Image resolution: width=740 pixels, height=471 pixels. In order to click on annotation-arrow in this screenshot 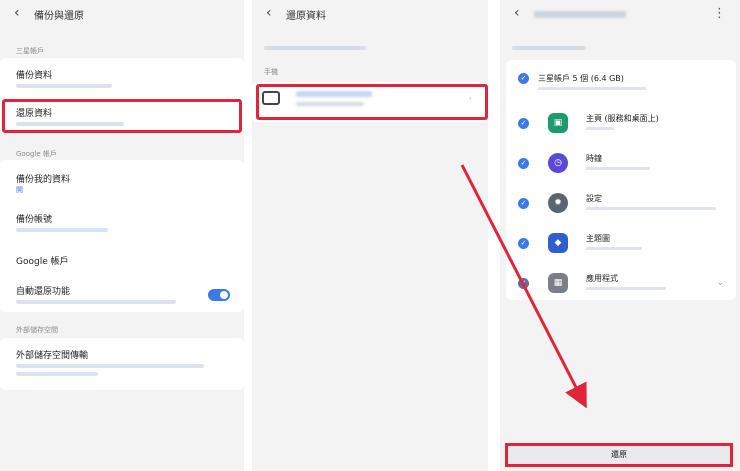, I will do `click(523, 286)`.